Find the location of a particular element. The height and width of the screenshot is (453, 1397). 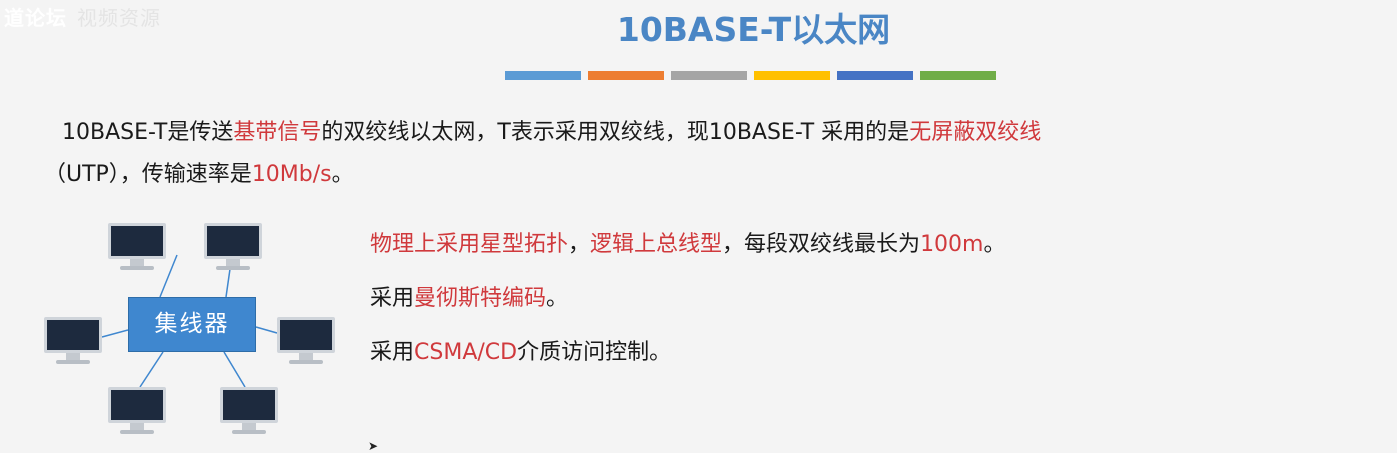

mouse-cursor-icon: ➤ is located at coordinates (373, 446).